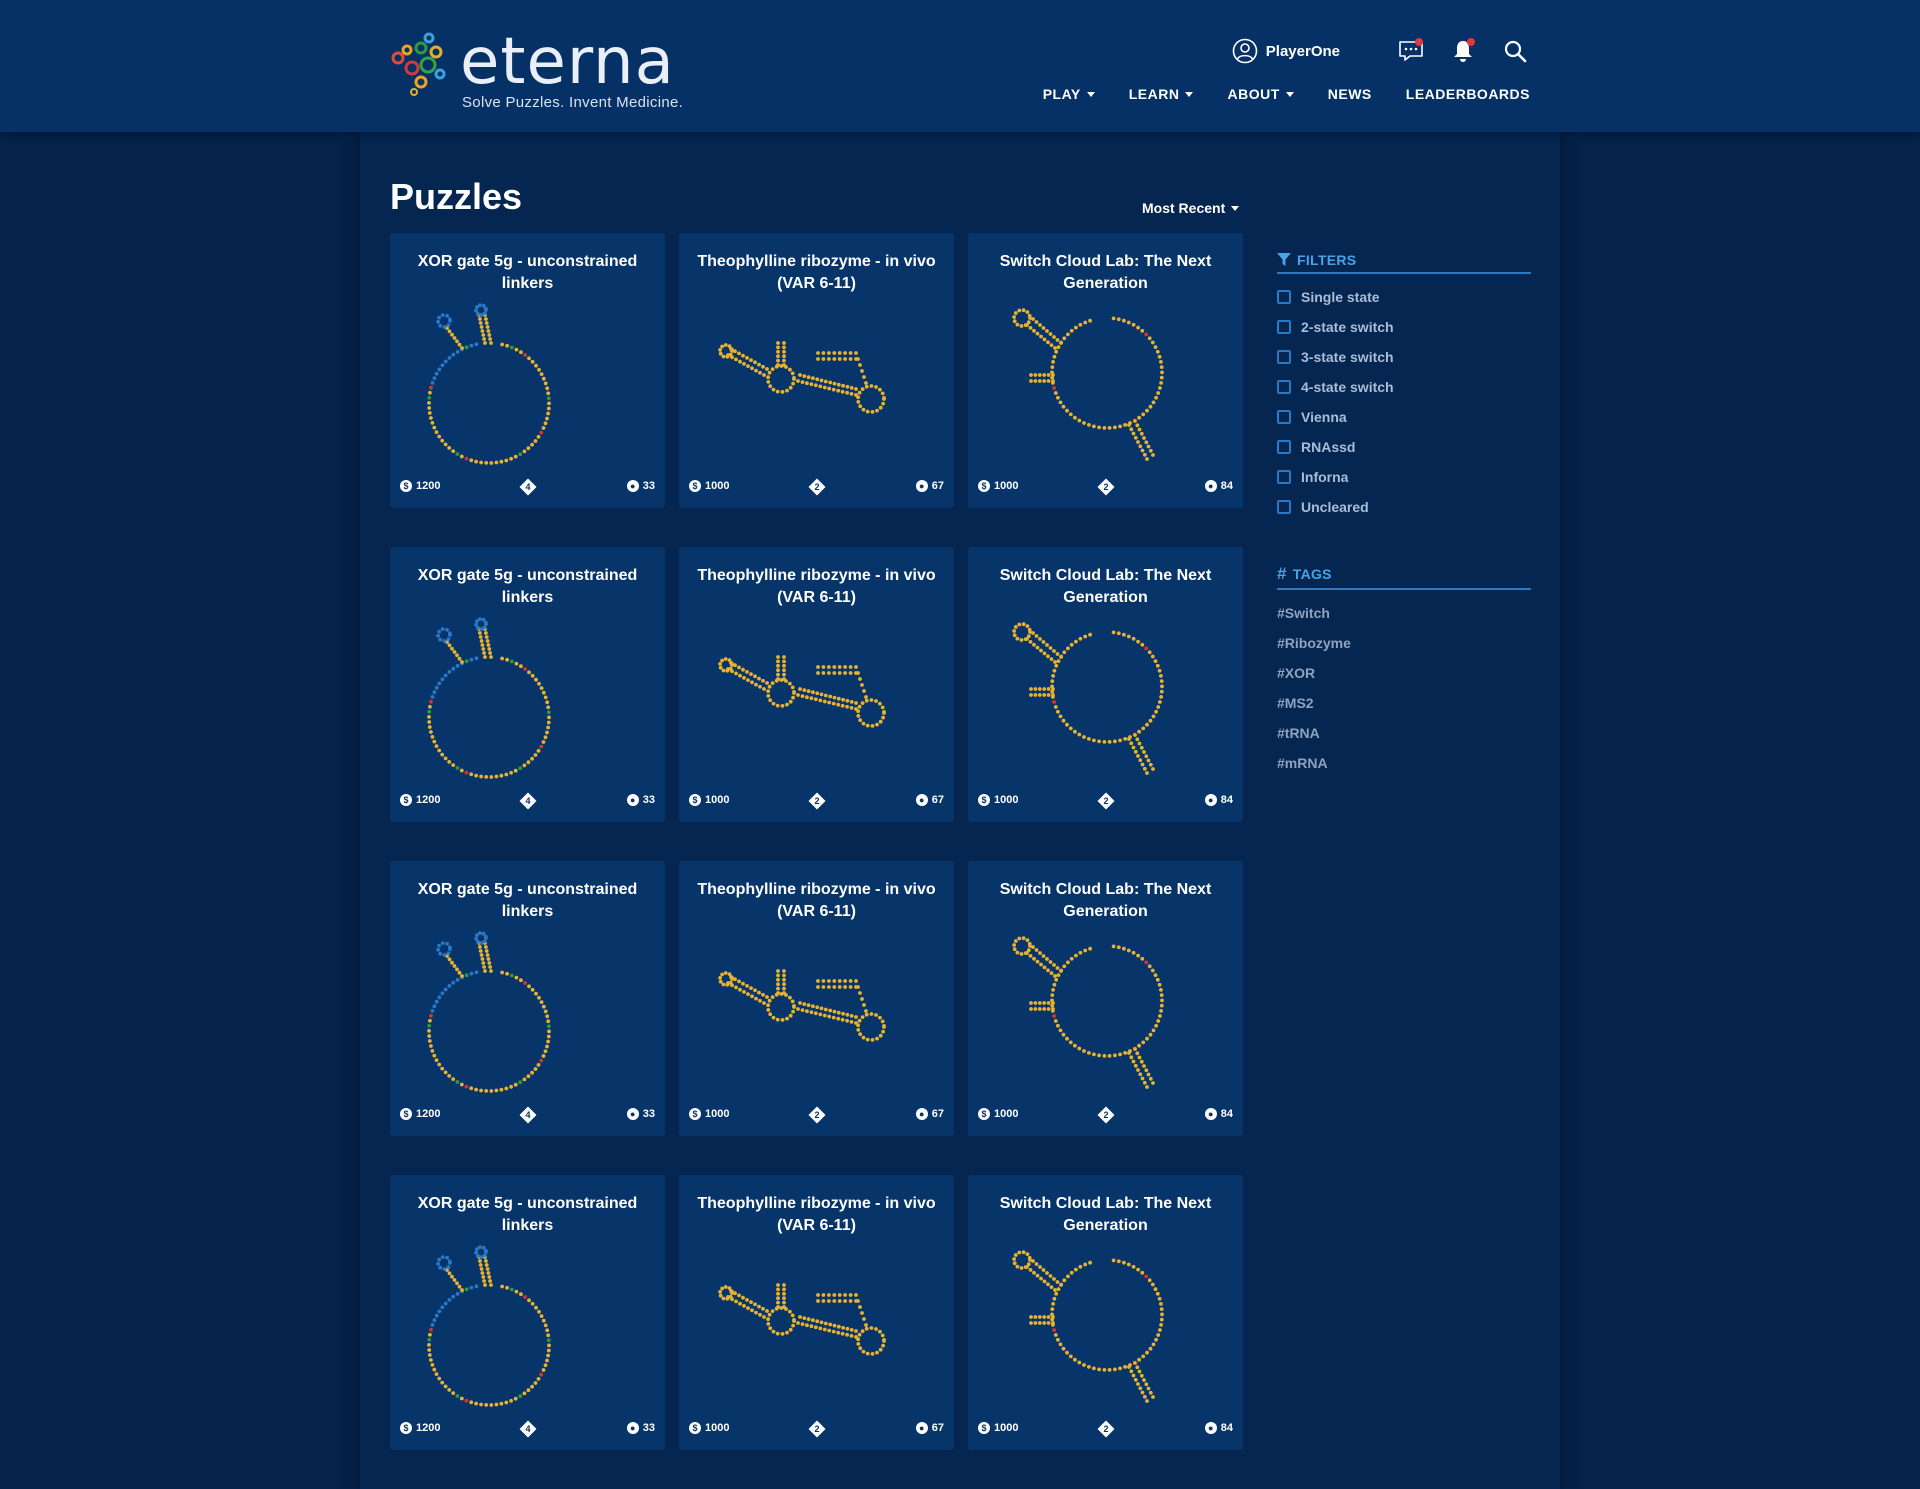  Describe the element at coordinates (1515, 51) in the screenshot. I see `search-button` at that location.